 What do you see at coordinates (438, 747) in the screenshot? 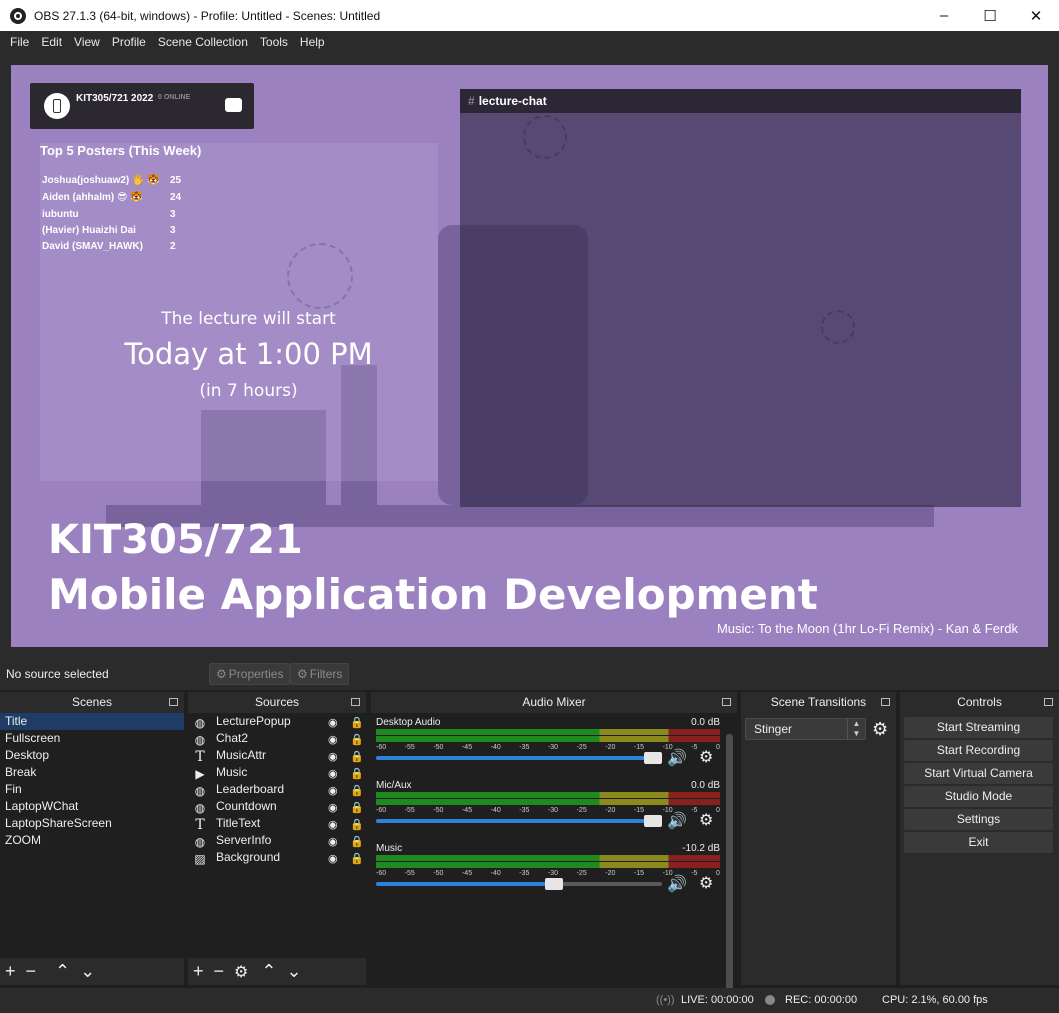
I see `meter-tick-label: -50` at bounding box center [438, 747].